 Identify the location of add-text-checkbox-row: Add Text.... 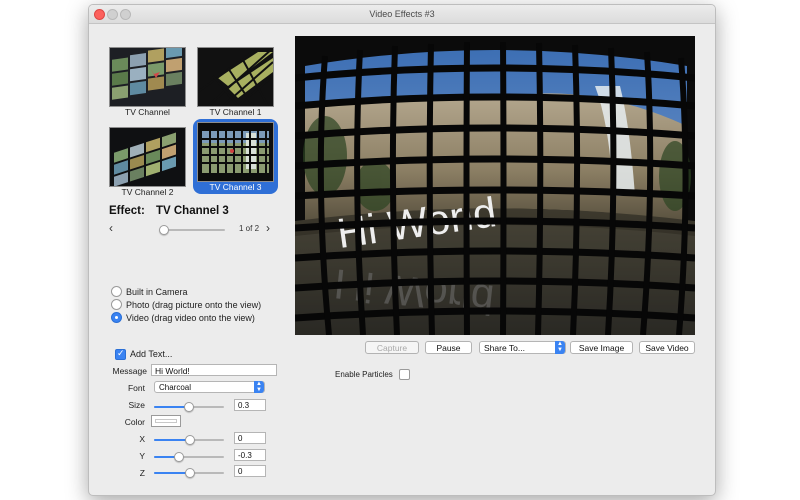
(144, 354).